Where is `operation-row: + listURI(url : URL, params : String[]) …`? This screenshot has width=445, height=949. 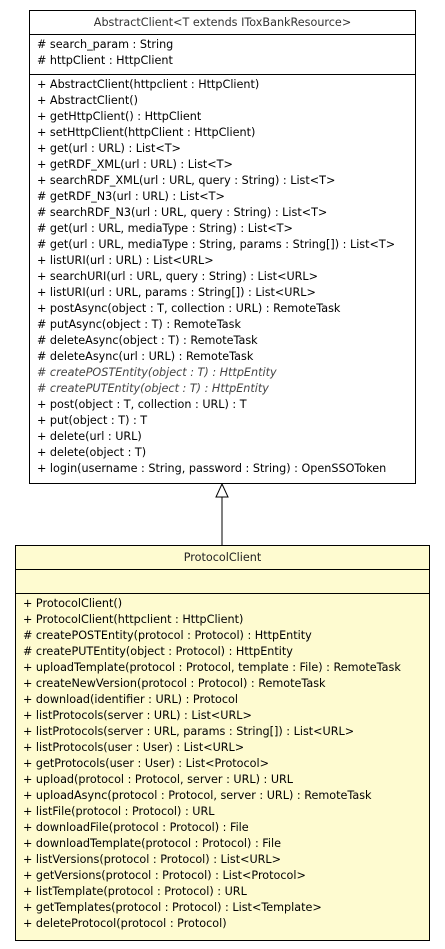 operation-row: + listURI(url : URL, params : String[]) … is located at coordinates (176, 292).